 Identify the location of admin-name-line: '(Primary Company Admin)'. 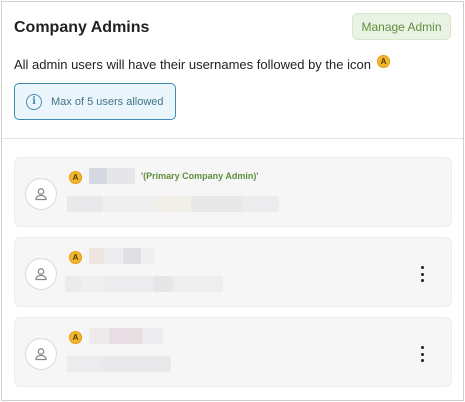
(173, 176).